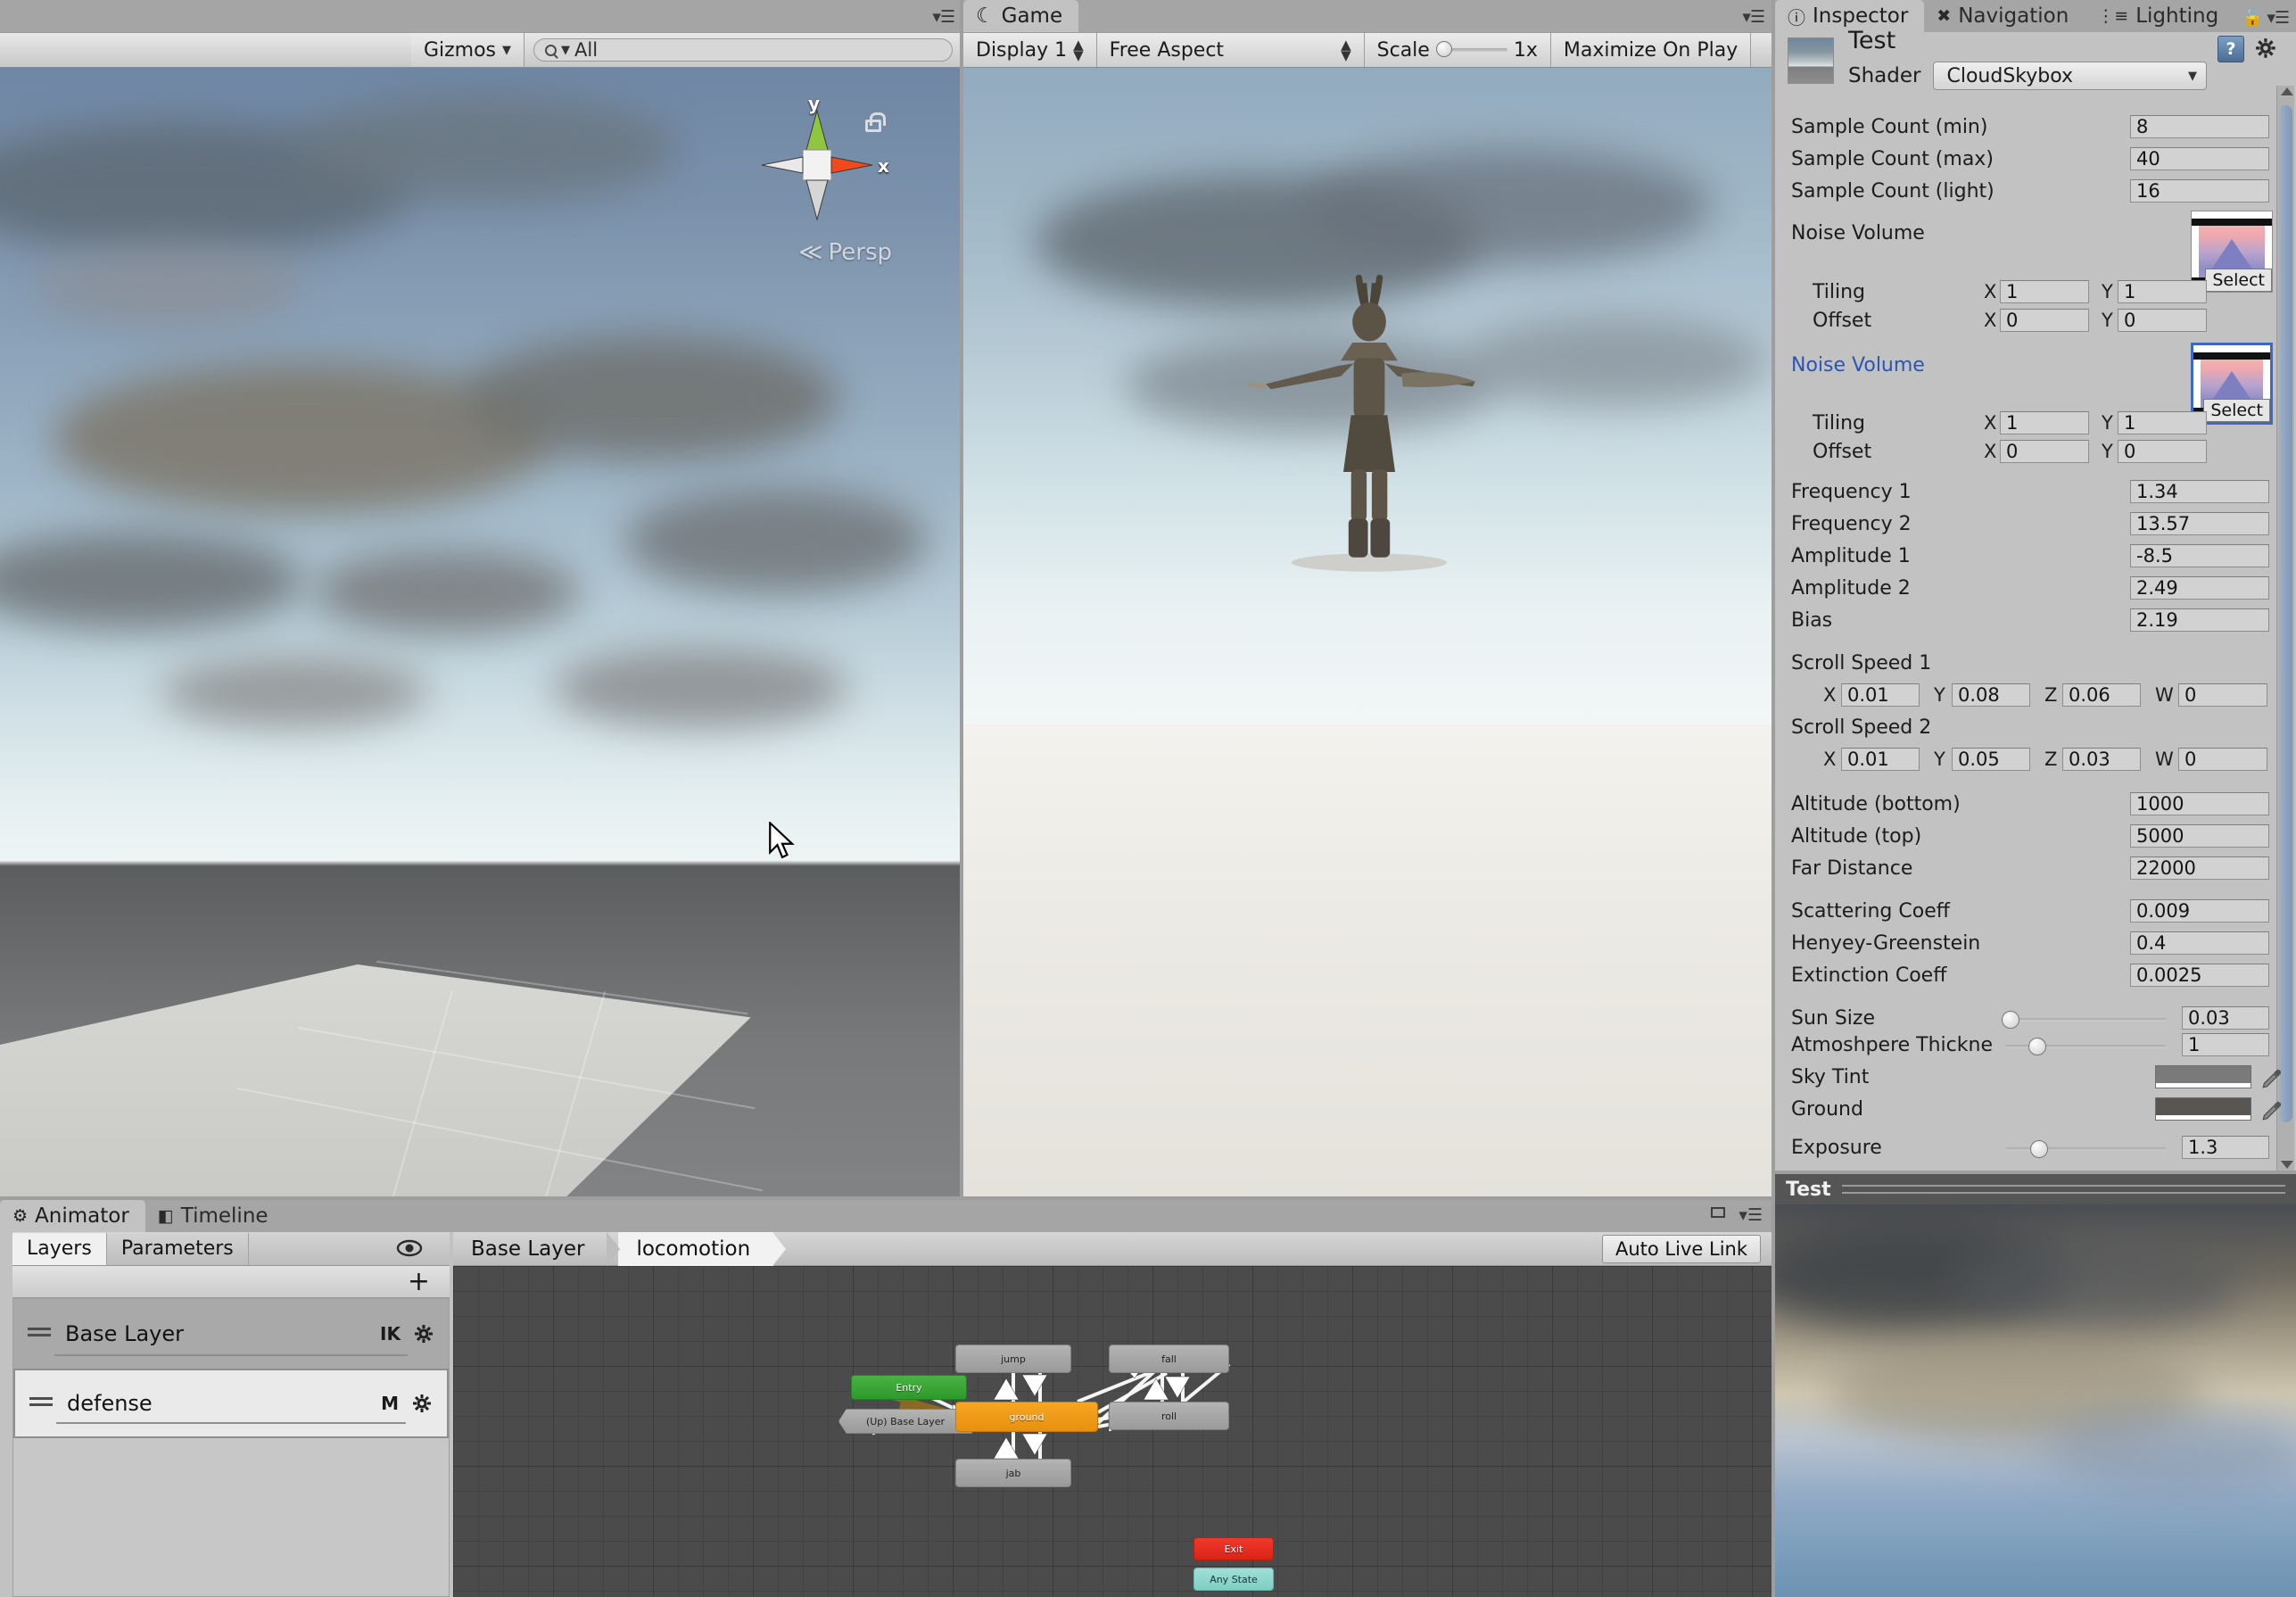 The width and height of the screenshot is (2296, 1597). Describe the element at coordinates (390, 1334) in the screenshot. I see `layer-ik-badge: IK` at that location.